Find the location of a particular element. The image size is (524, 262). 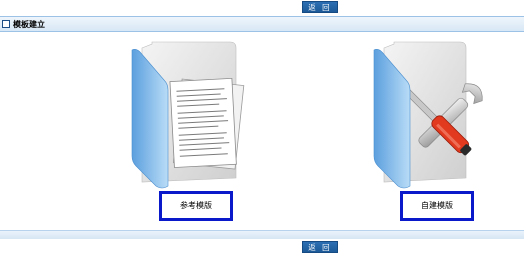

footer-bar is located at coordinates (262, 234).